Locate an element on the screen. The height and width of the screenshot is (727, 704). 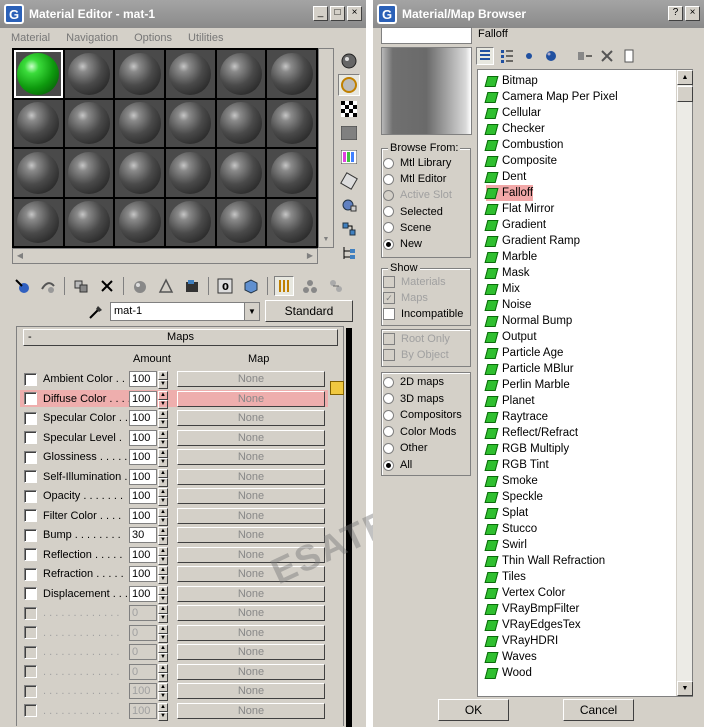
sample-type-sphere-icon is located at coordinates (349, 61).